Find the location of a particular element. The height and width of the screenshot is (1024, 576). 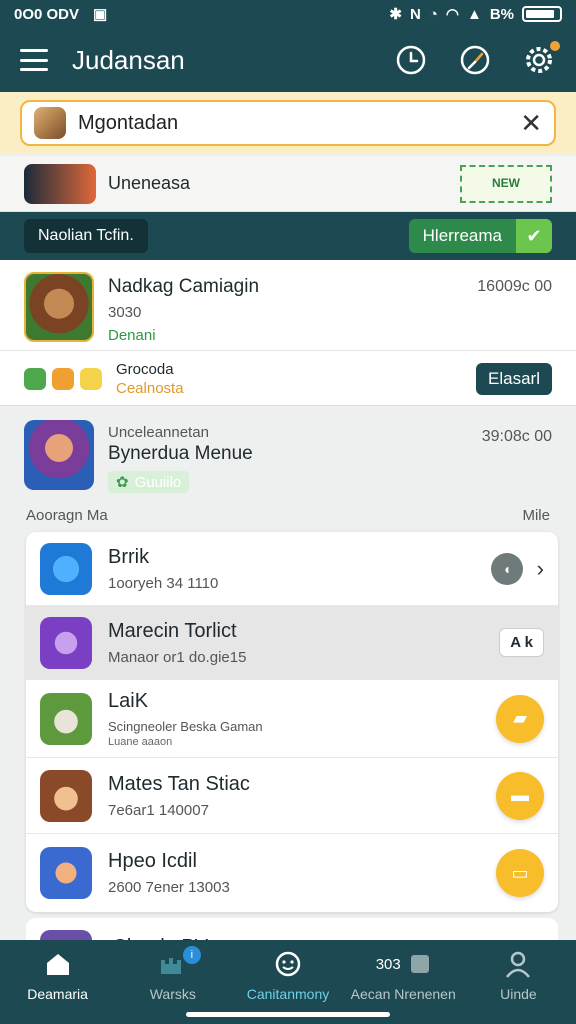

settings-badge is located at coordinates (555, 46).